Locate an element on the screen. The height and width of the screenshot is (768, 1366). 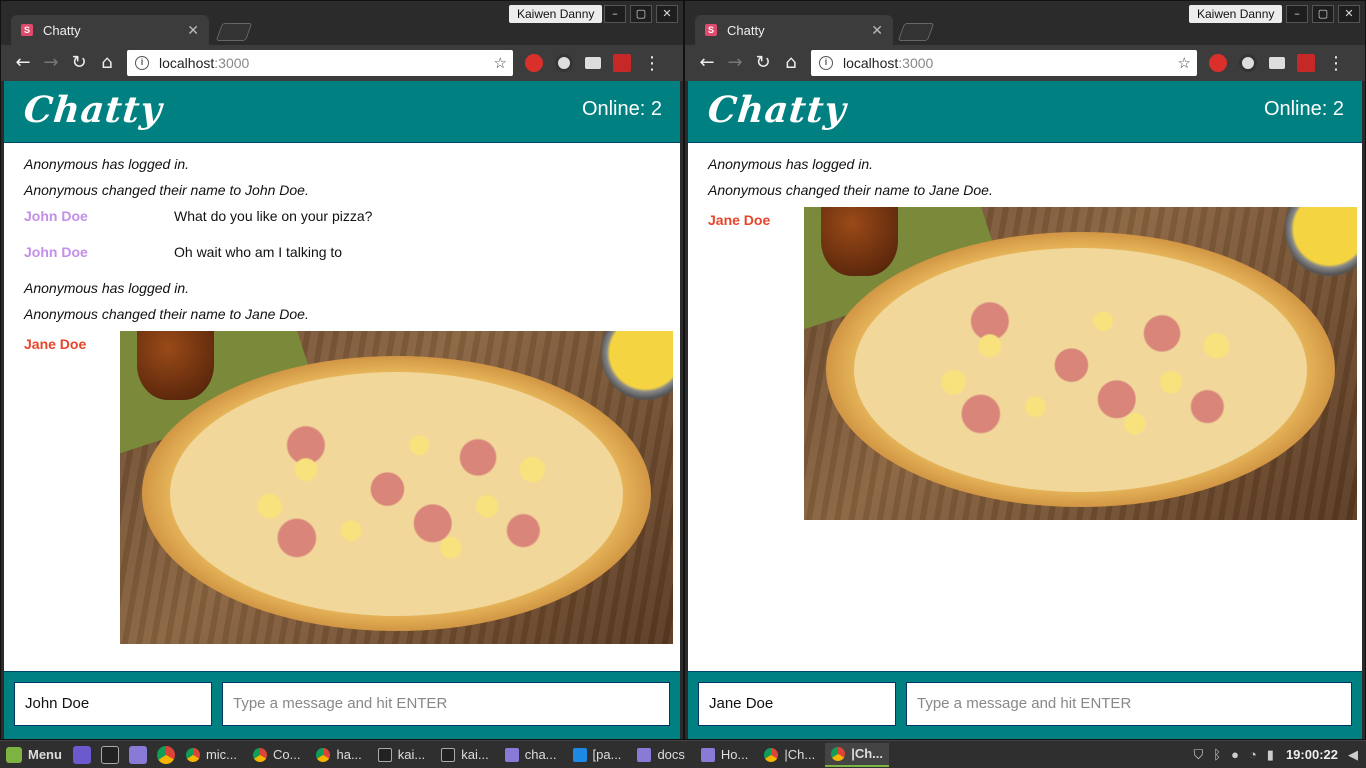
online-count: Online: 2 is located at coordinates (1303, 109).